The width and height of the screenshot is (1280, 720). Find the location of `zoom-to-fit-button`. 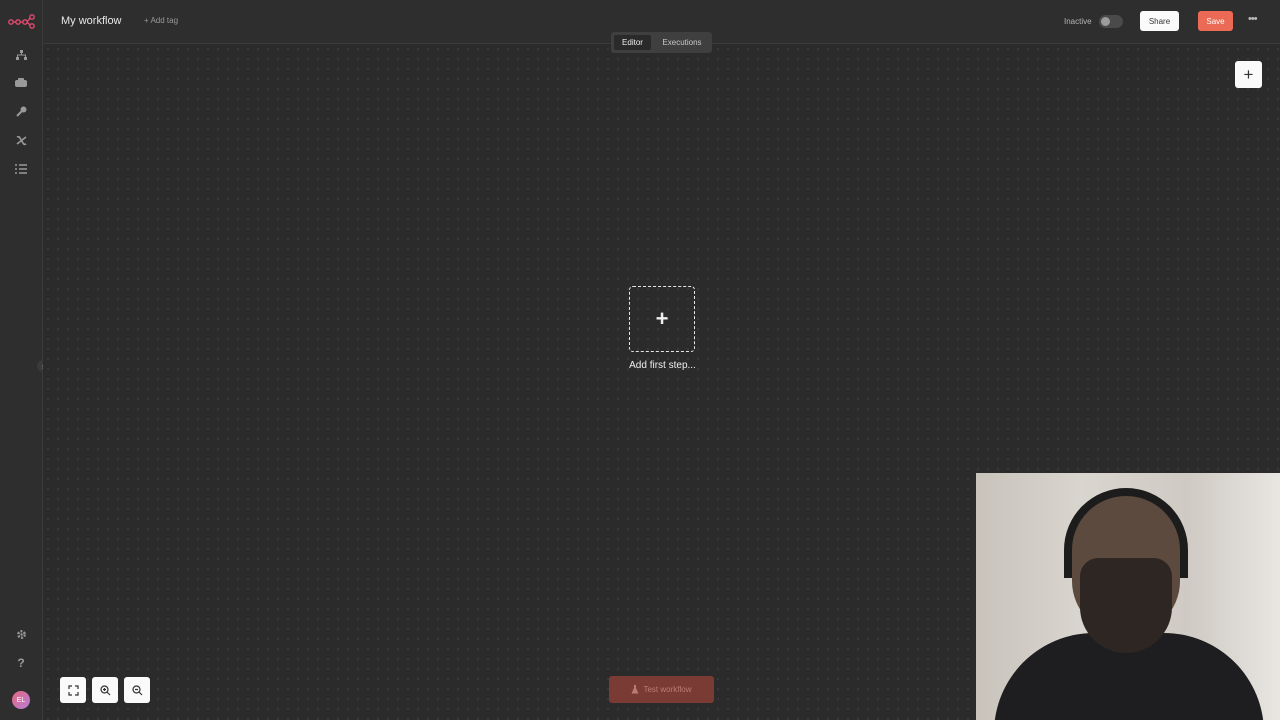

zoom-to-fit-button is located at coordinates (73, 690).